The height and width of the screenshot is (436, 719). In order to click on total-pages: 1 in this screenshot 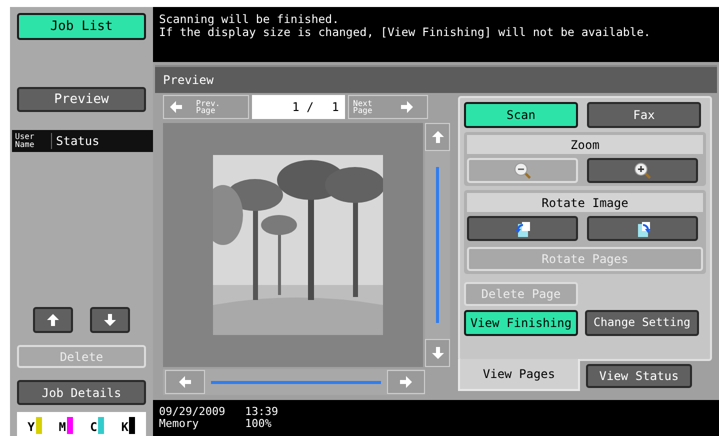, I will do `click(335, 107)`.